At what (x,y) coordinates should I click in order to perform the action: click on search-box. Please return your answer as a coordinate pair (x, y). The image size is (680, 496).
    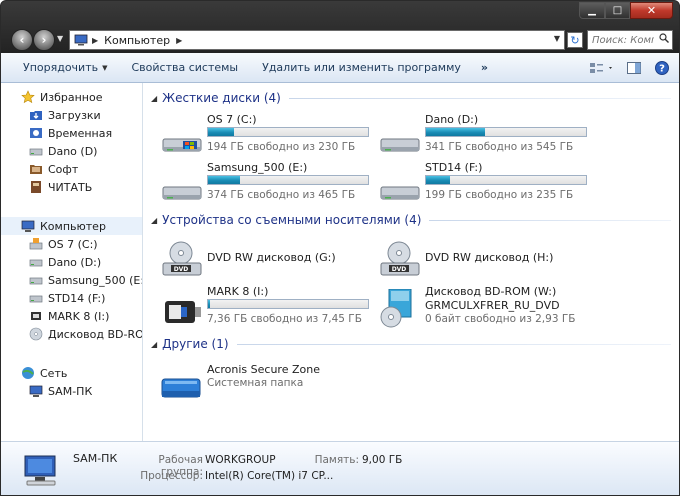
    Looking at the image, I should click on (630, 40).